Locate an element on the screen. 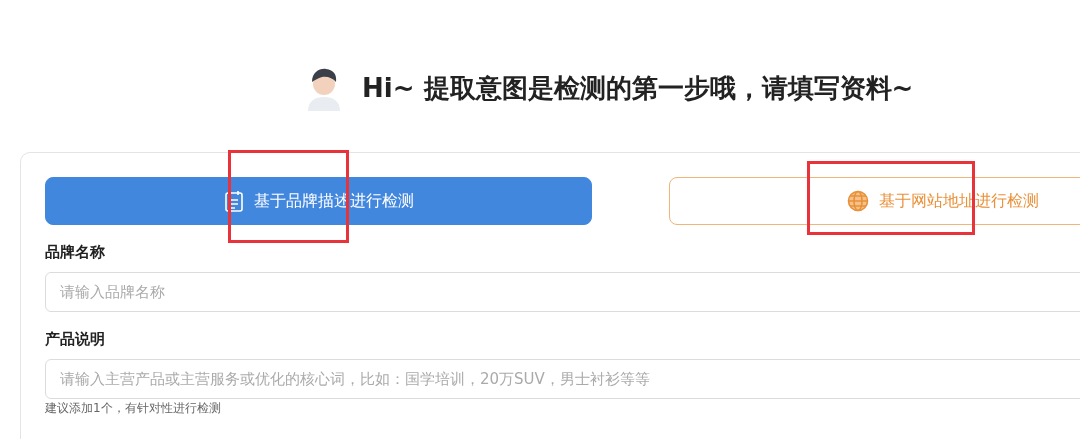 The width and height of the screenshot is (1080, 439). input-field: 请输入品牌名称 is located at coordinates (562, 292).